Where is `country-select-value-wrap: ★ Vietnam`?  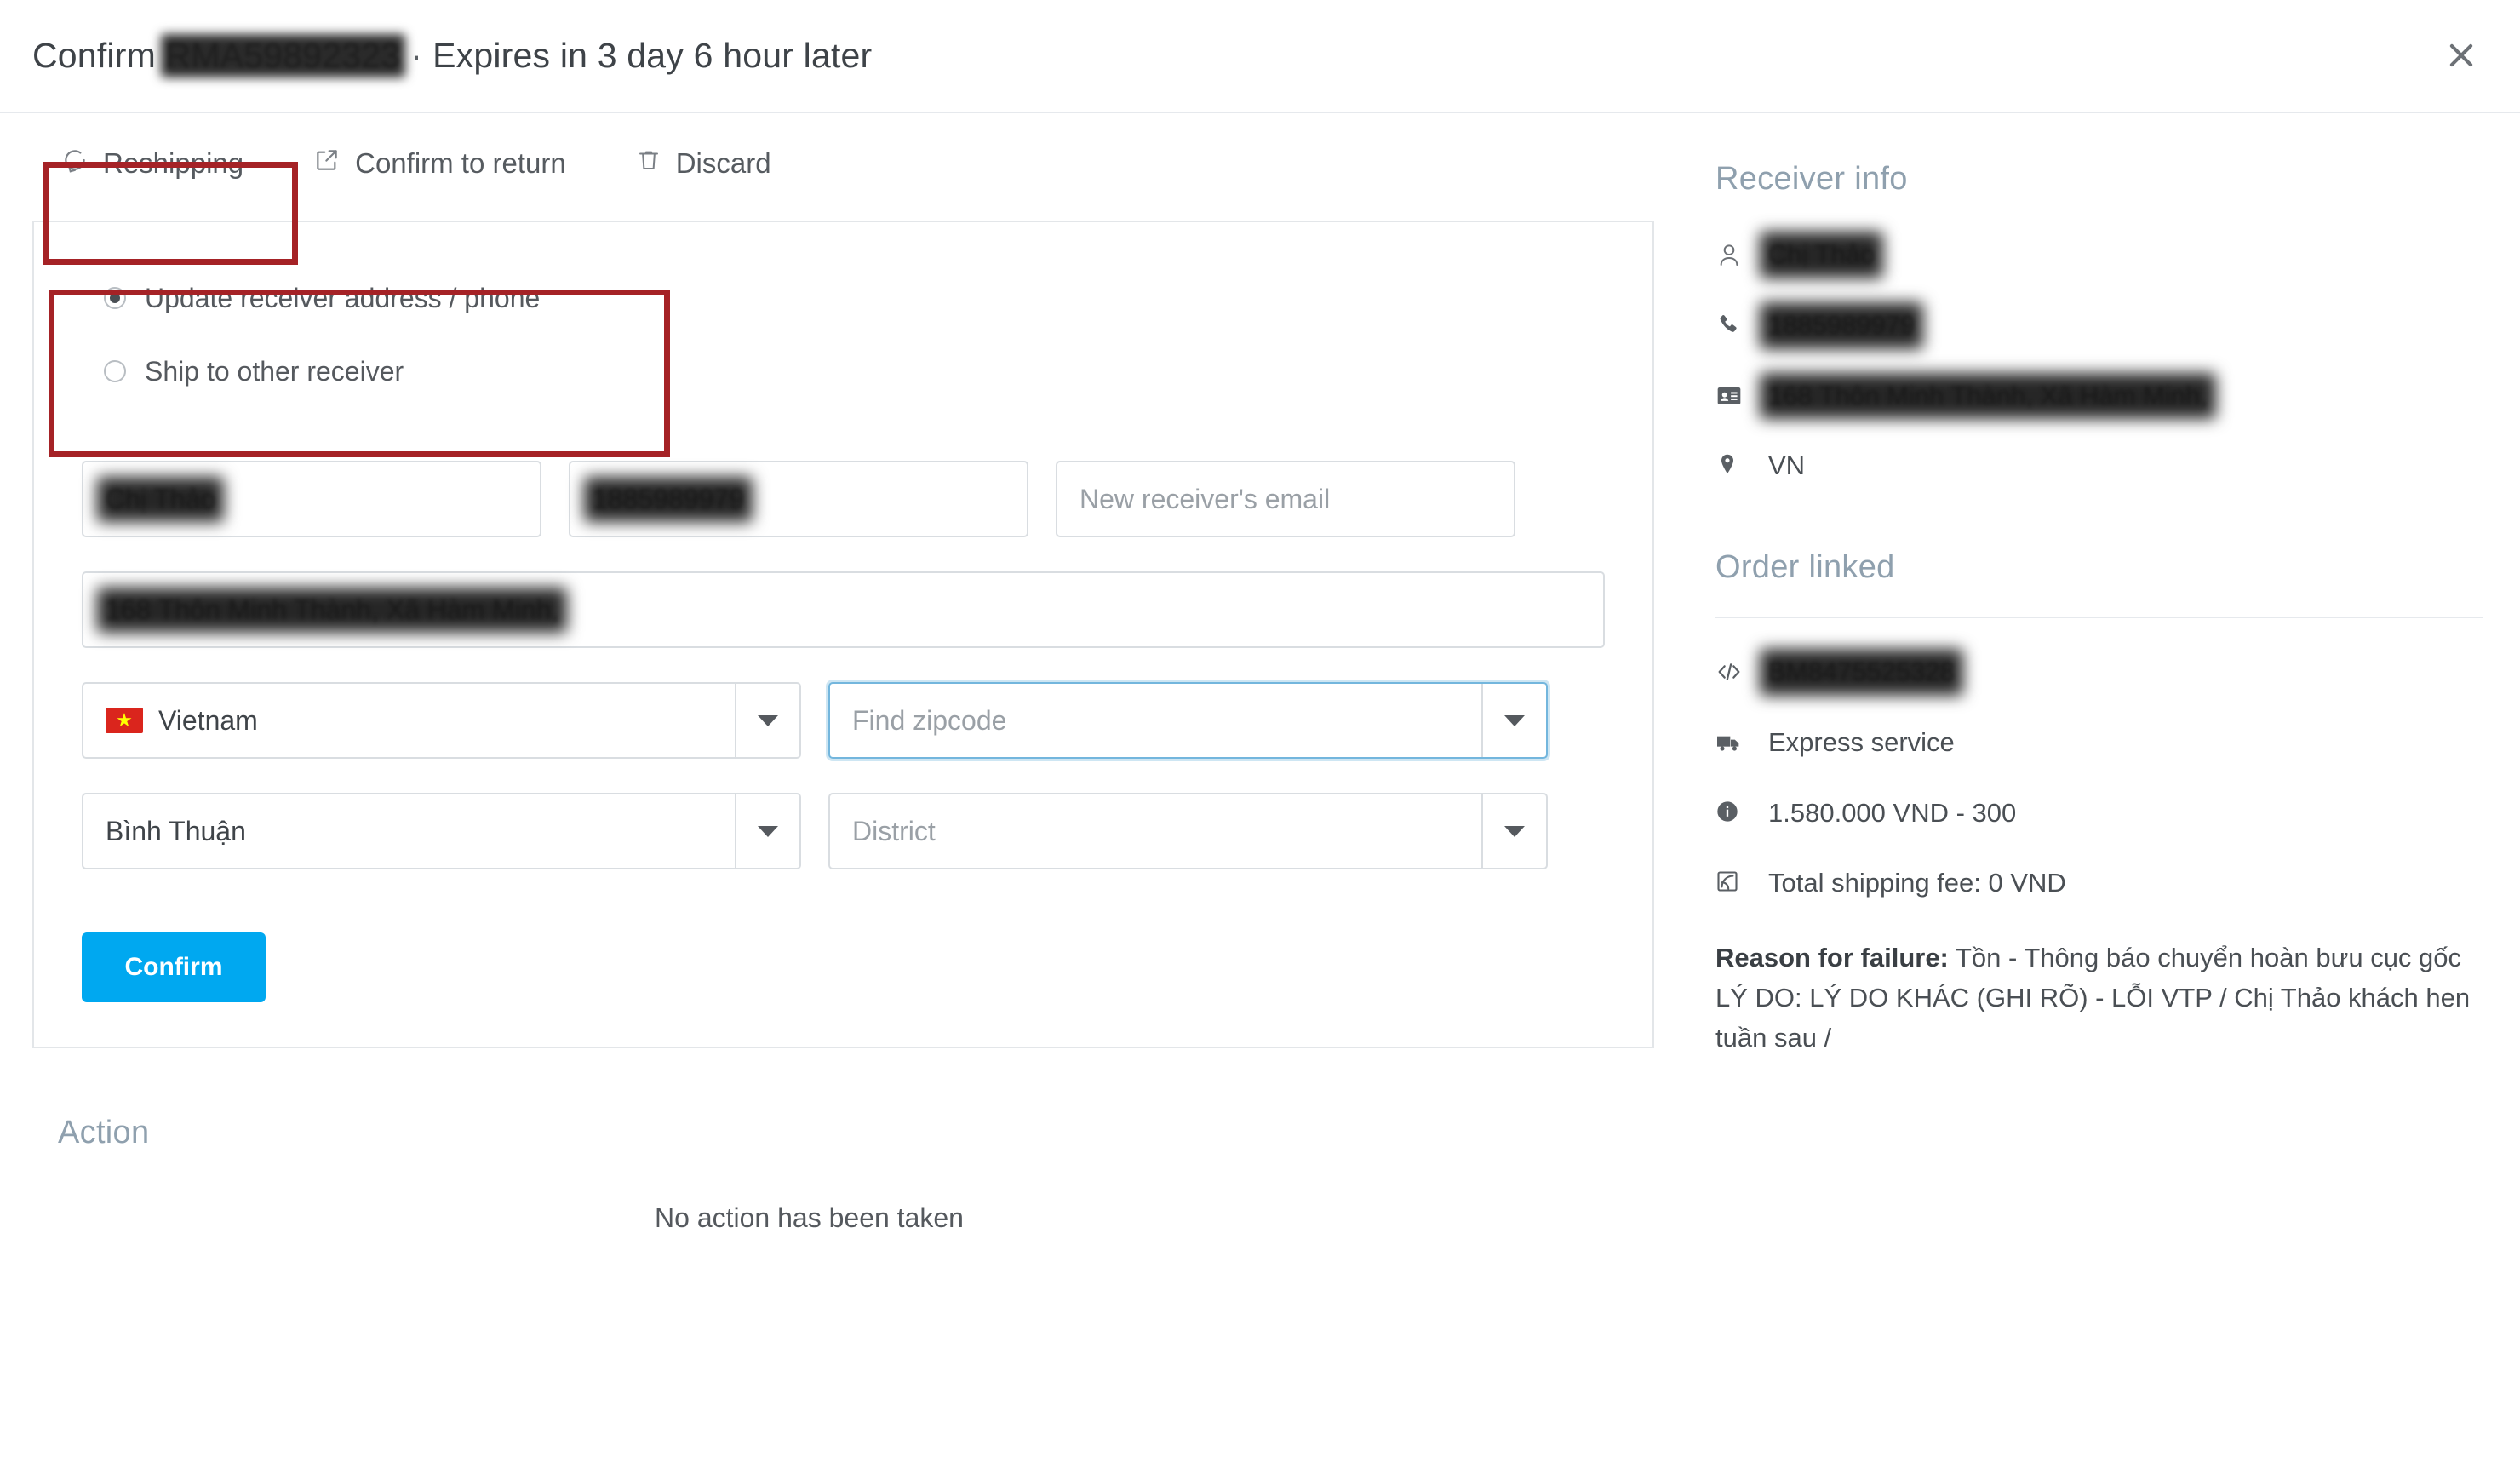 country-select-value-wrap: ★ Vietnam is located at coordinates (409, 721).